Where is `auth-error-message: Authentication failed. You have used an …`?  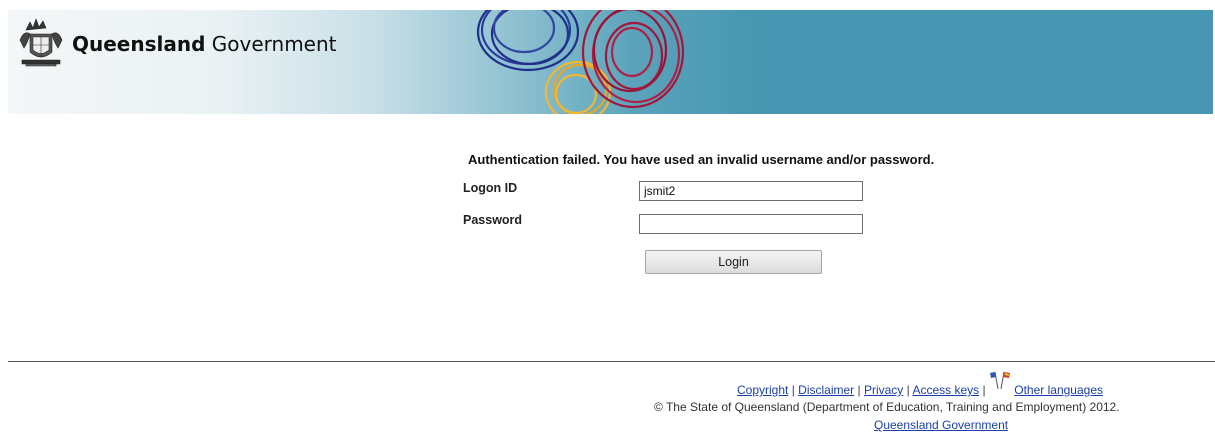 auth-error-message: Authentication failed. You have used an … is located at coordinates (701, 159).